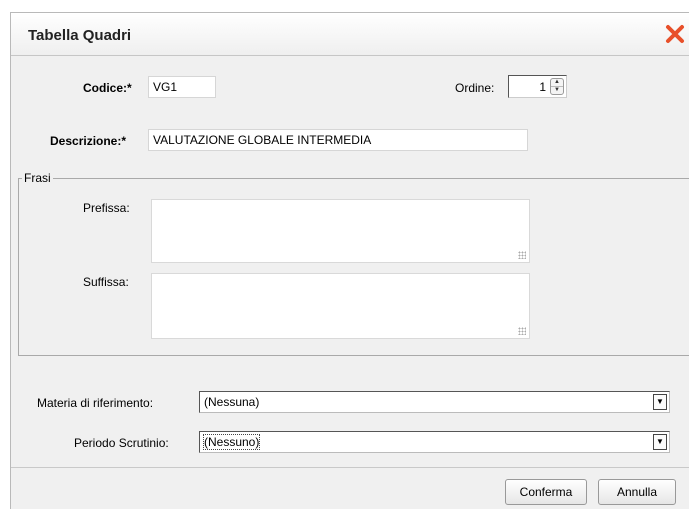  What do you see at coordinates (546, 492) in the screenshot?
I see `confirm-button: Conferma` at bounding box center [546, 492].